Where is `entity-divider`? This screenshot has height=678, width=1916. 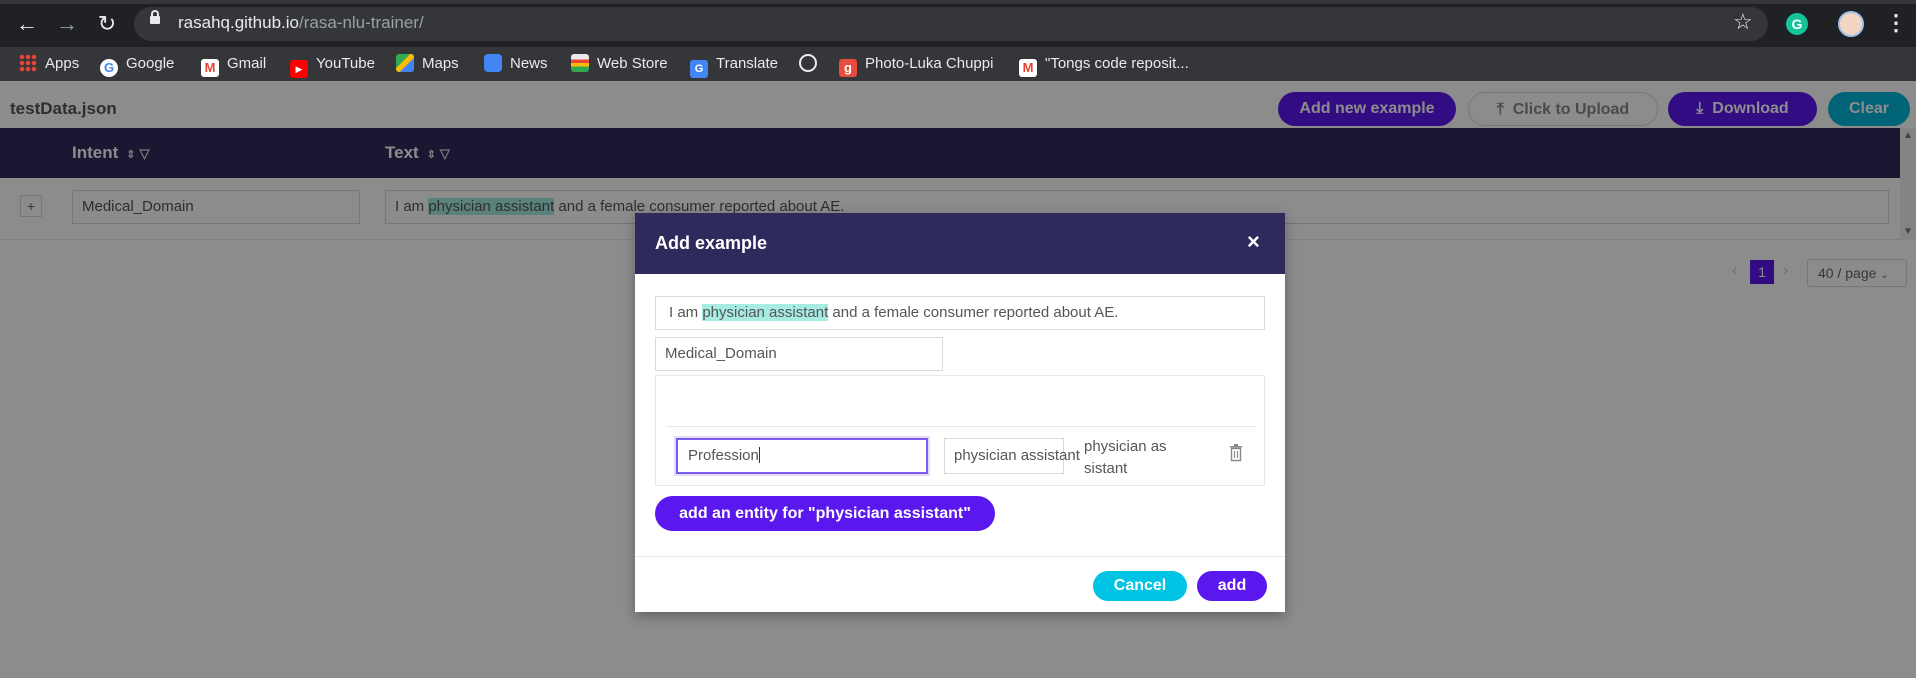 entity-divider is located at coordinates (961, 426).